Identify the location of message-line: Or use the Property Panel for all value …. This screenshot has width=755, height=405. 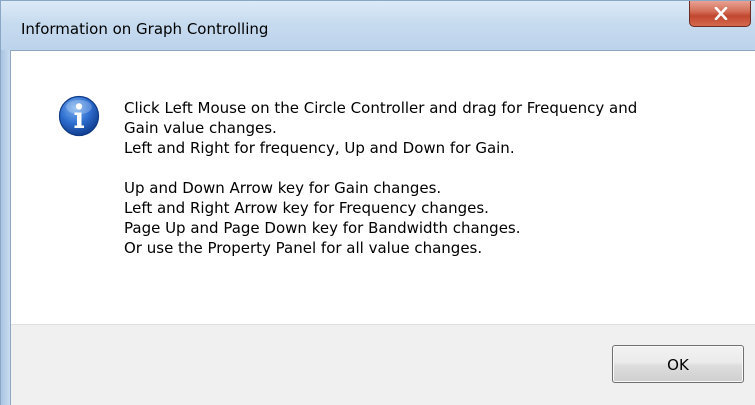
(303, 248).